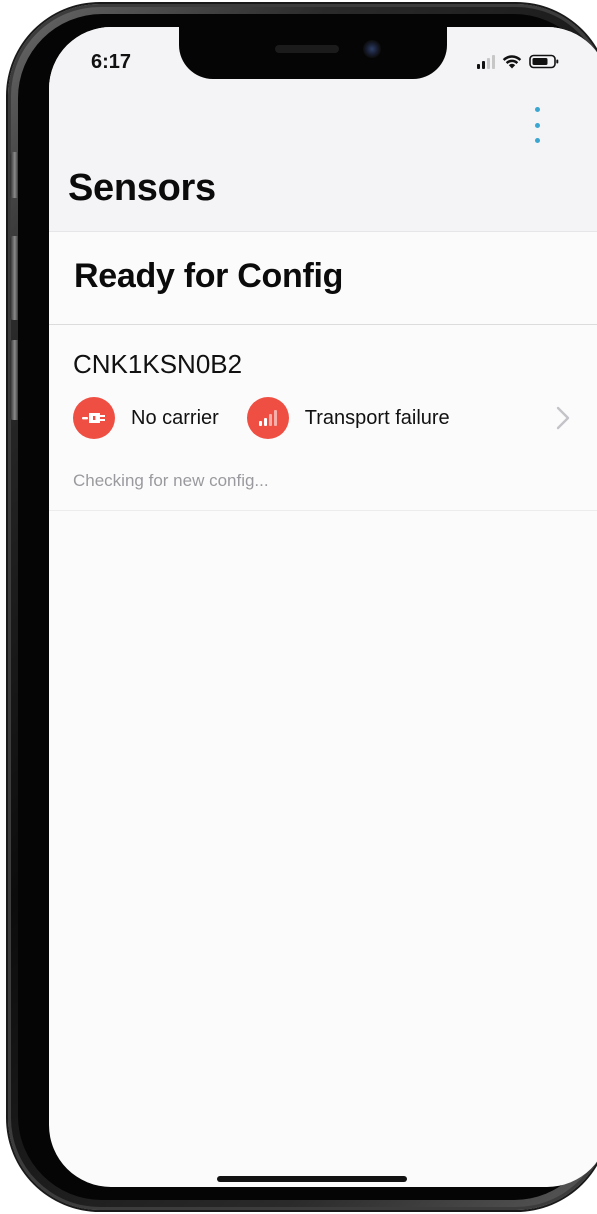 This screenshot has height=1214, width=597. What do you see at coordinates (563, 418) in the screenshot?
I see `chevron-right-icon` at bounding box center [563, 418].